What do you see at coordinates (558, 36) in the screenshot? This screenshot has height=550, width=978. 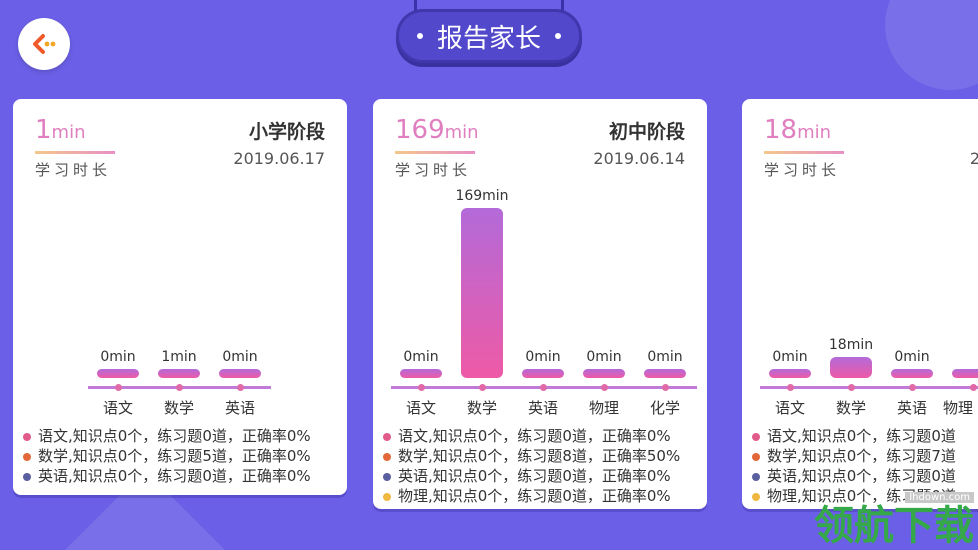 I see `title-dot-right` at bounding box center [558, 36].